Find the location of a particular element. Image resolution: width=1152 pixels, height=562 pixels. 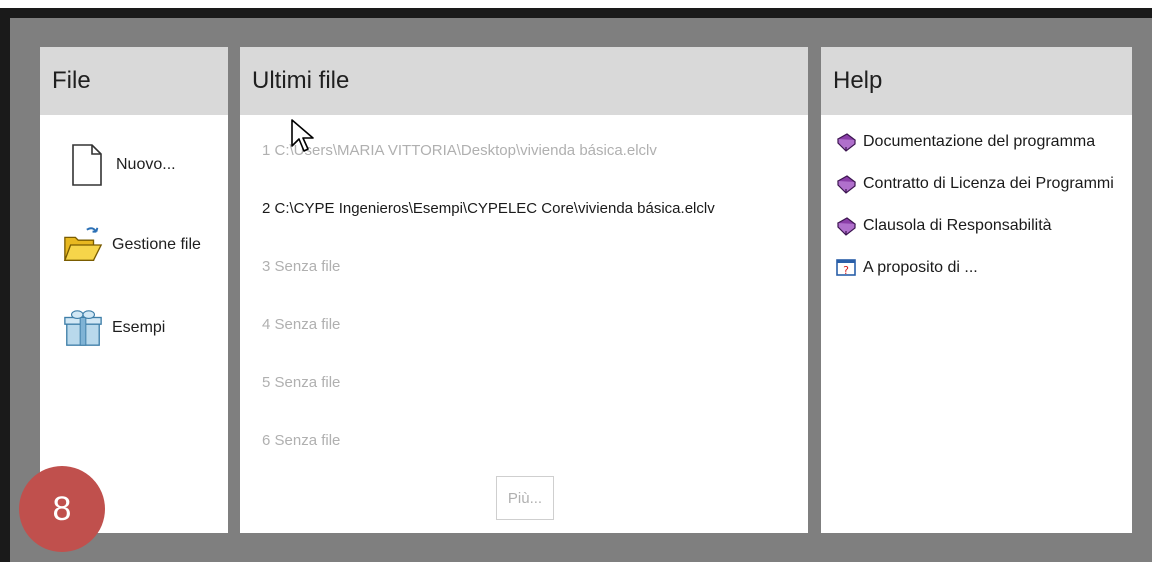

file-management-button: Gestione file is located at coordinates (131, 245).